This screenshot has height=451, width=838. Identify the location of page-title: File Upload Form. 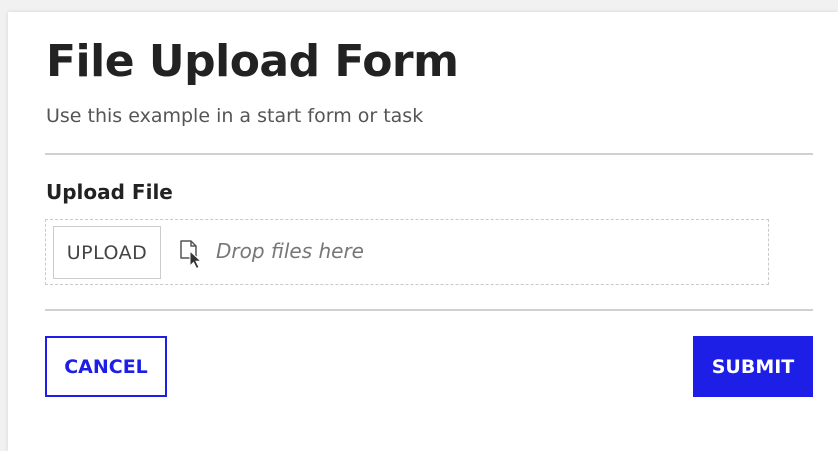
(252, 61).